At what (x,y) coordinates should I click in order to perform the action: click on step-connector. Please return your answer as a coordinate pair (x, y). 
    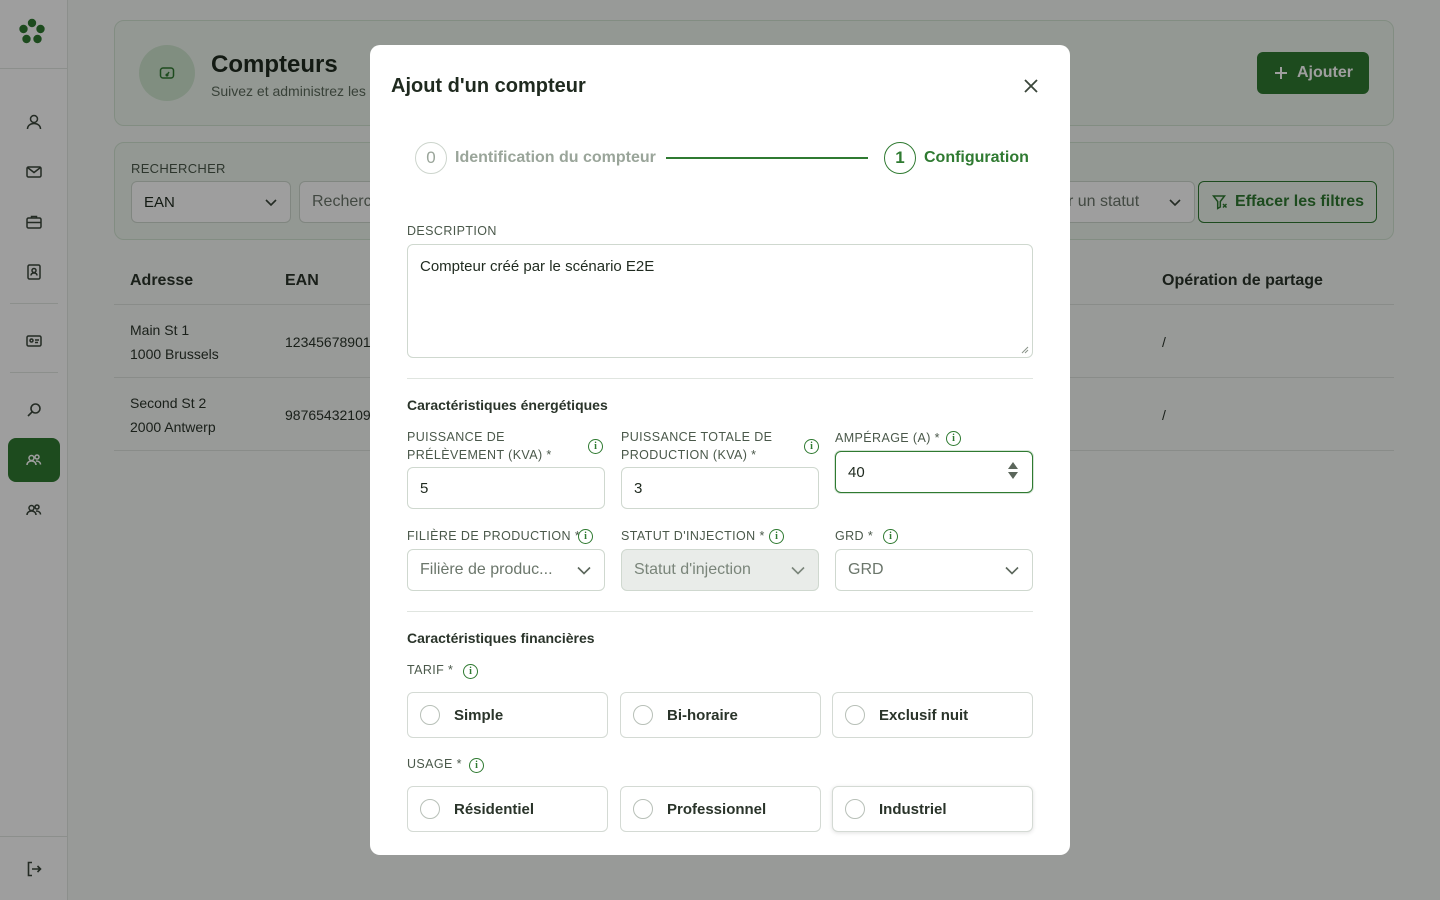
    Looking at the image, I should click on (767, 158).